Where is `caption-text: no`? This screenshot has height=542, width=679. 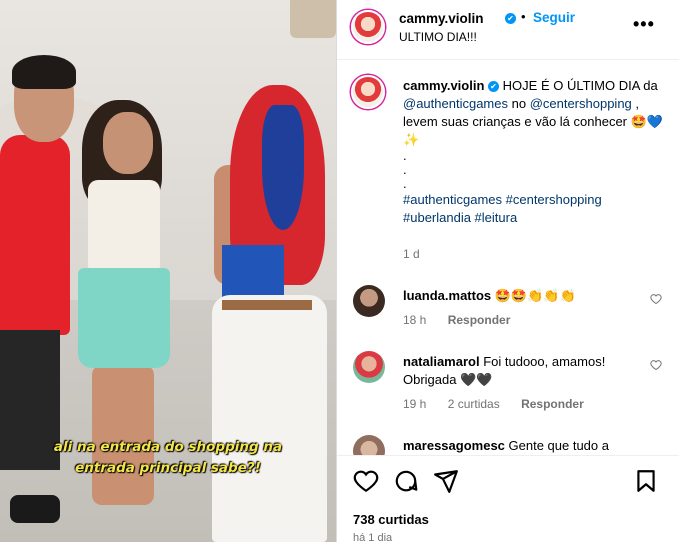 caption-text: no is located at coordinates (520, 103).